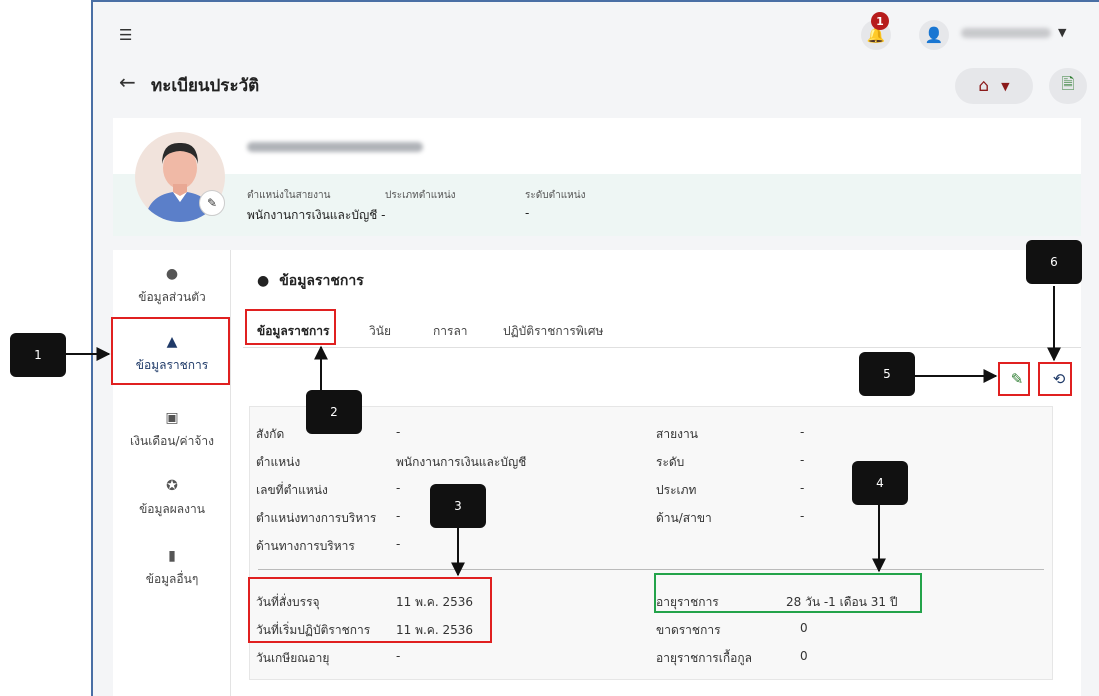 Image resolution: width=1099 pixels, height=696 pixels. Describe the element at coordinates (212, 203) in the screenshot. I see `edit-avatar-icon: ✎` at that location.